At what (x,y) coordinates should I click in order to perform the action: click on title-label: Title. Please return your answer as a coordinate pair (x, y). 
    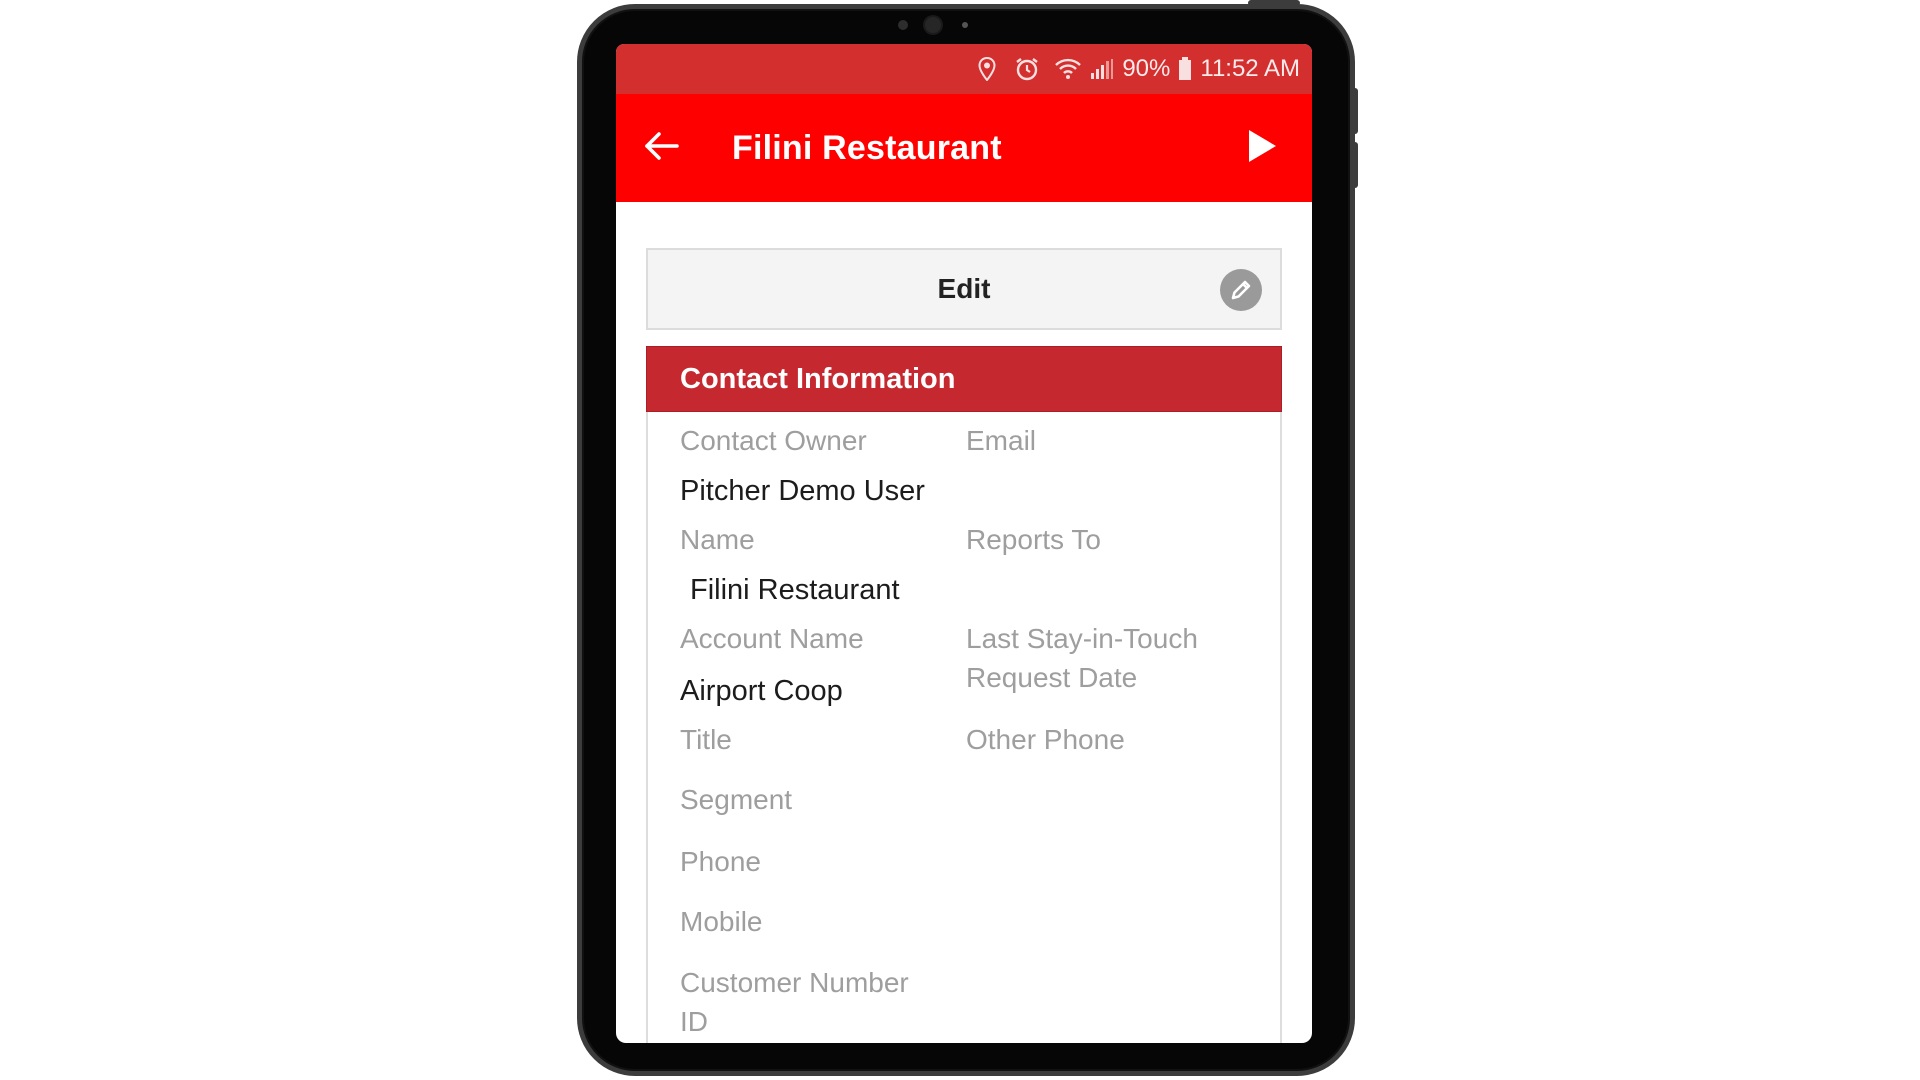
    Looking at the image, I should click on (706, 739).